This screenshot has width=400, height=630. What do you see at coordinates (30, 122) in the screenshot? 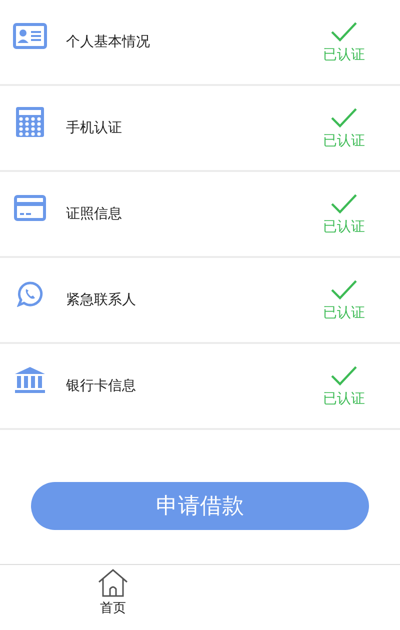
I see `calculator-icon` at bounding box center [30, 122].